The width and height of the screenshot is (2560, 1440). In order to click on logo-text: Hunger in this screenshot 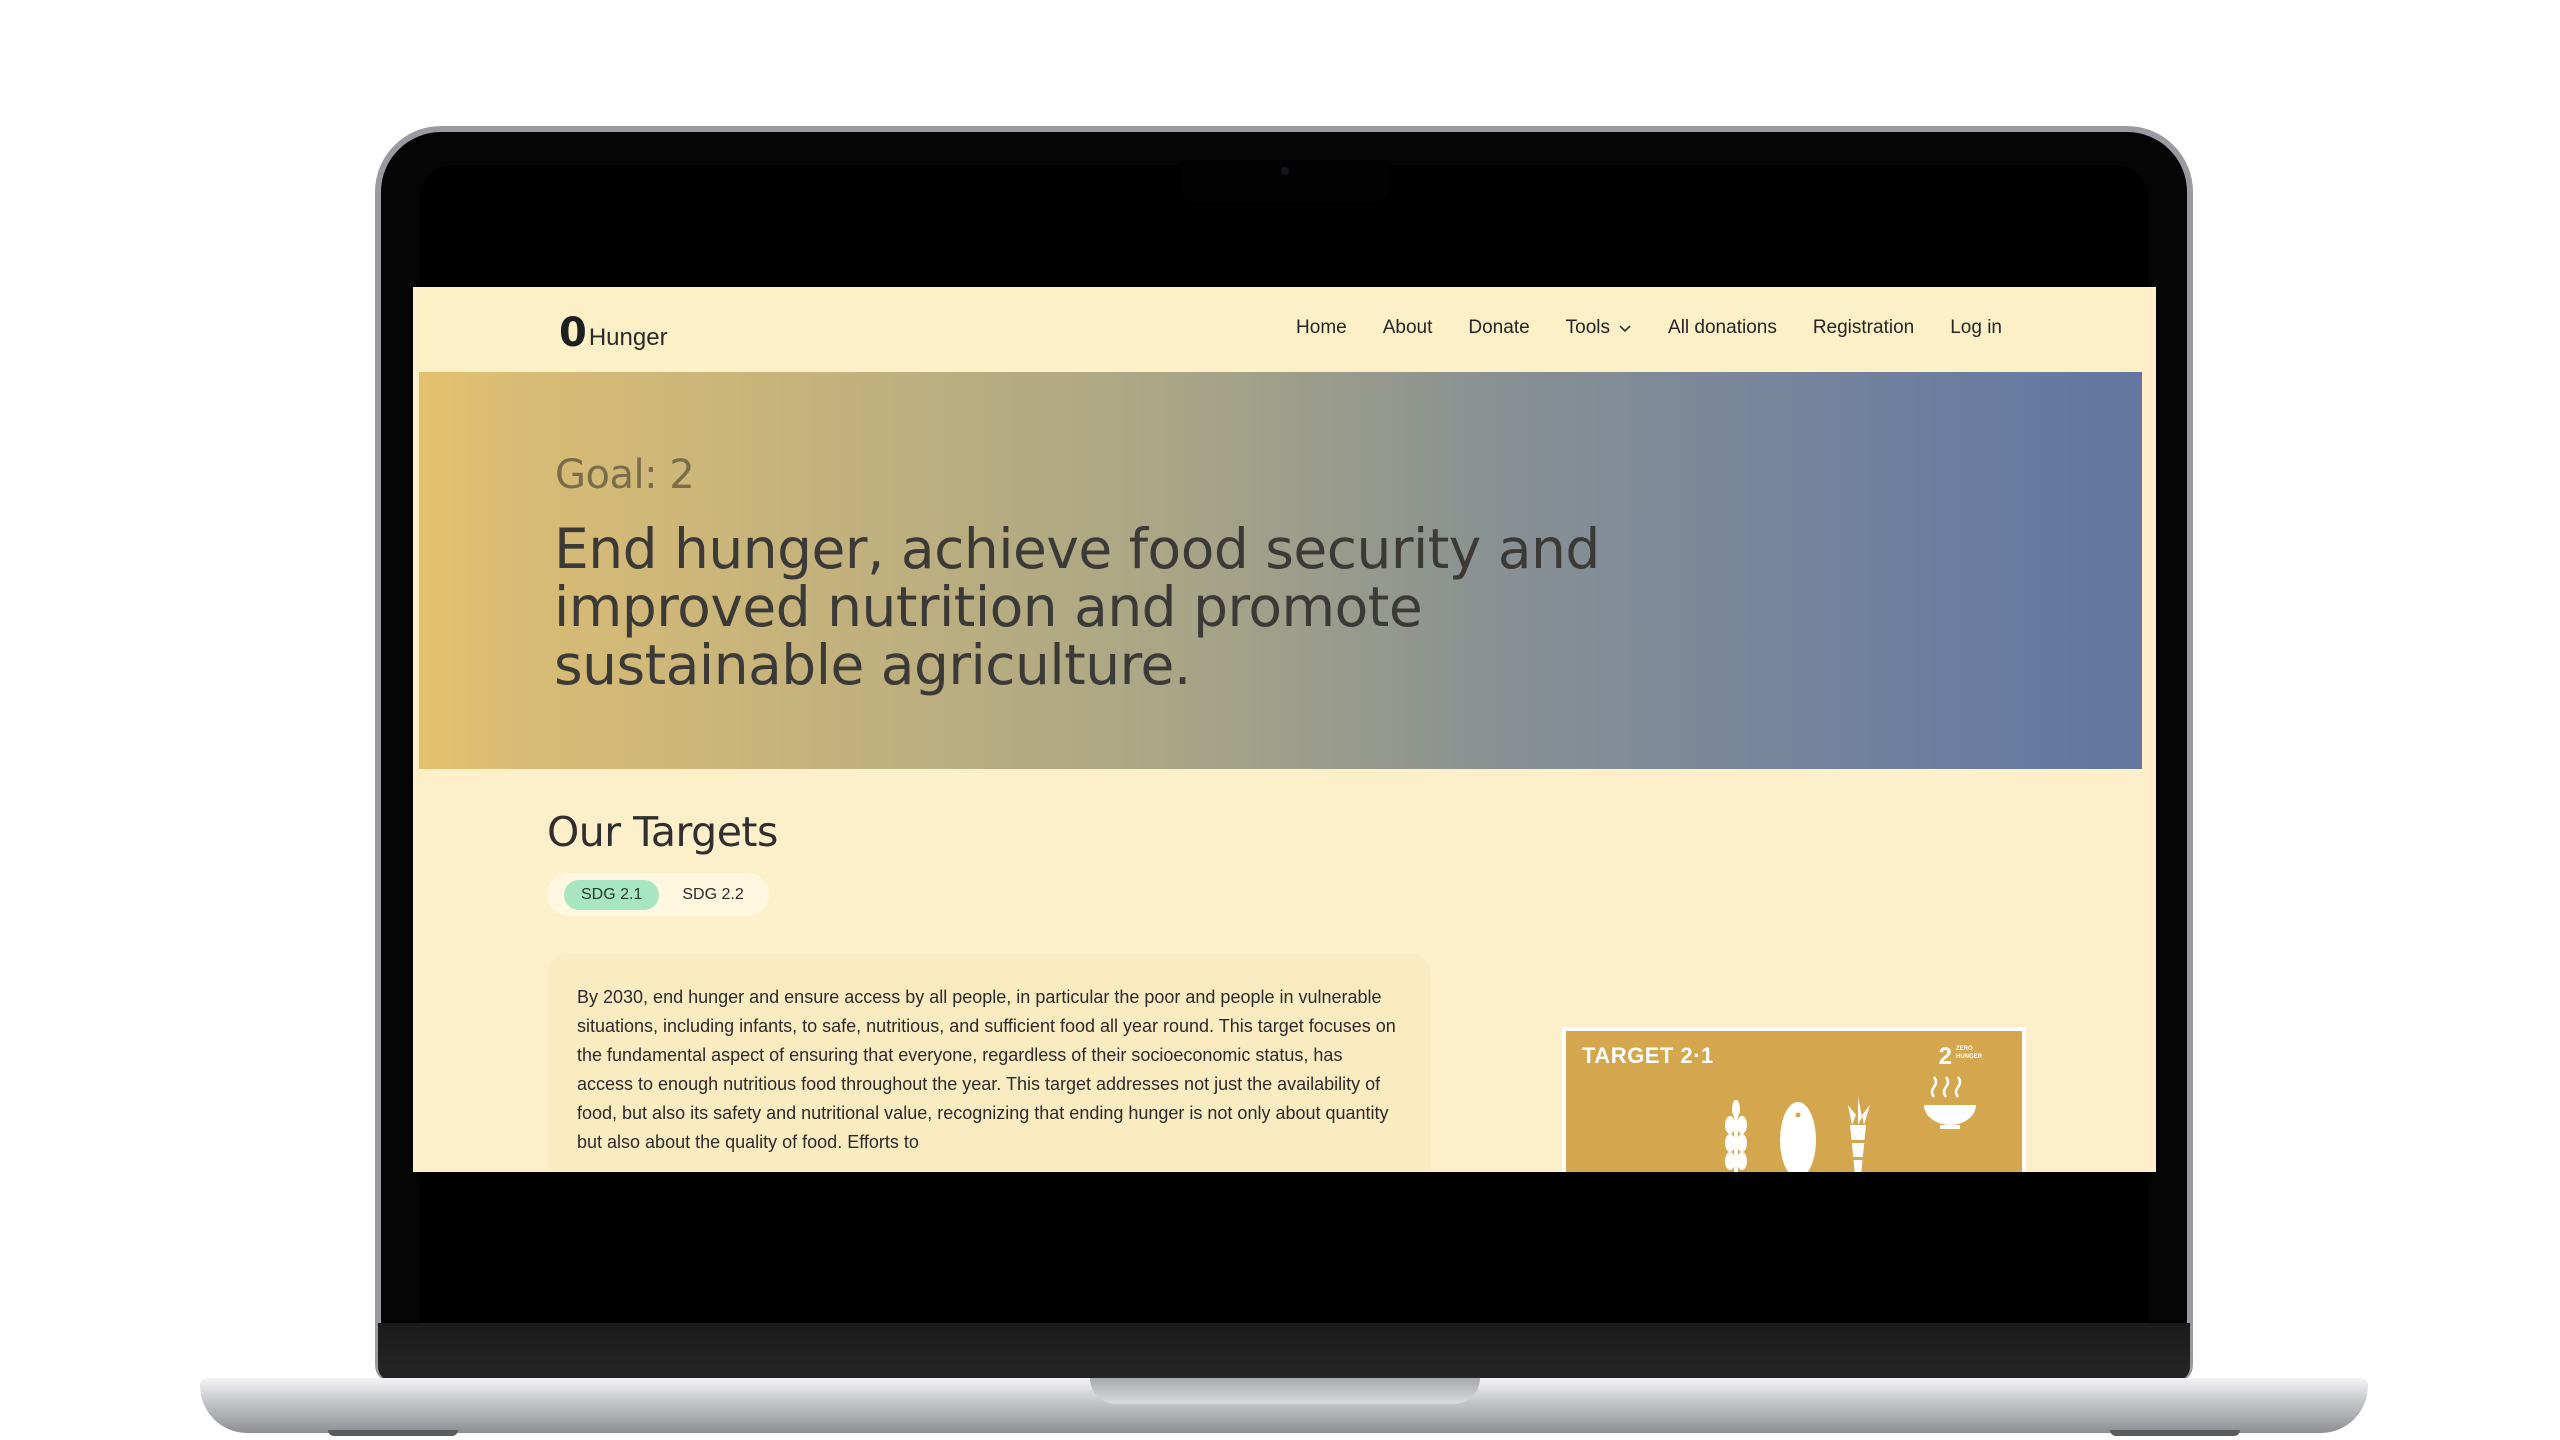, I will do `click(628, 337)`.